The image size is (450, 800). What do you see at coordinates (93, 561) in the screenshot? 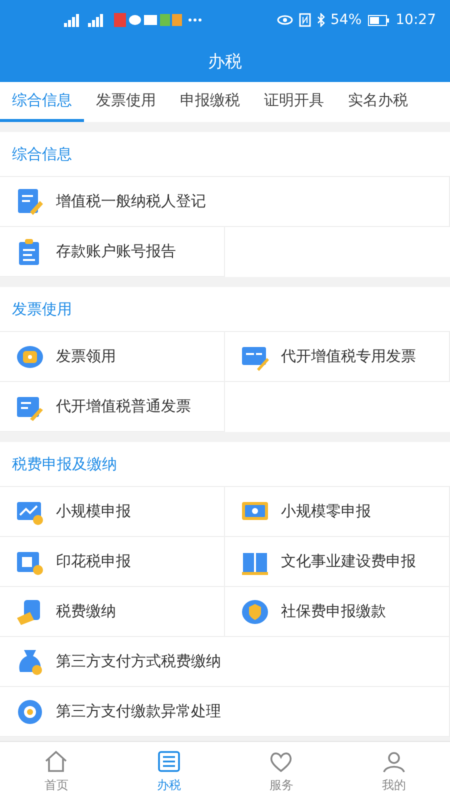
I see `service-label: 印花税申报` at bounding box center [93, 561].